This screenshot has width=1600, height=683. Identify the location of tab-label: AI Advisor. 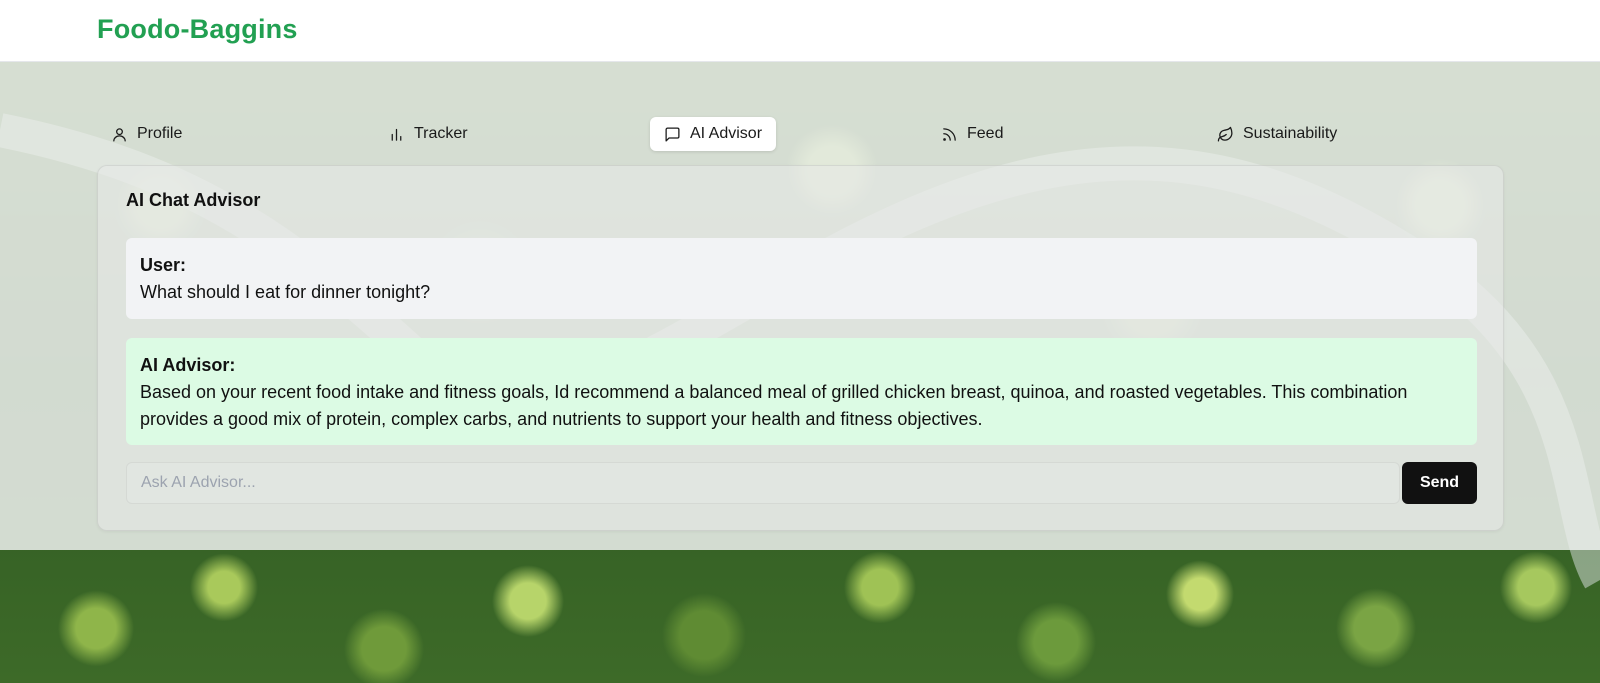
(726, 133).